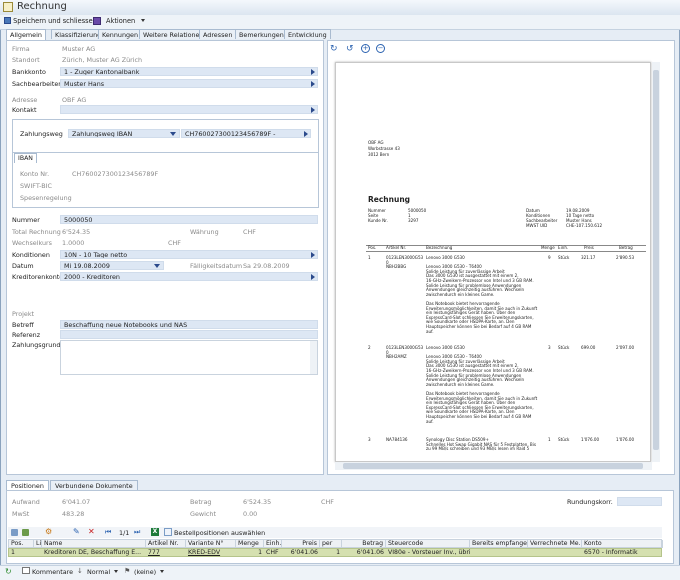 This screenshot has height=580, width=680. Describe the element at coordinates (334, 49) in the screenshot. I see `rotate-right-icon: ↻` at that location.